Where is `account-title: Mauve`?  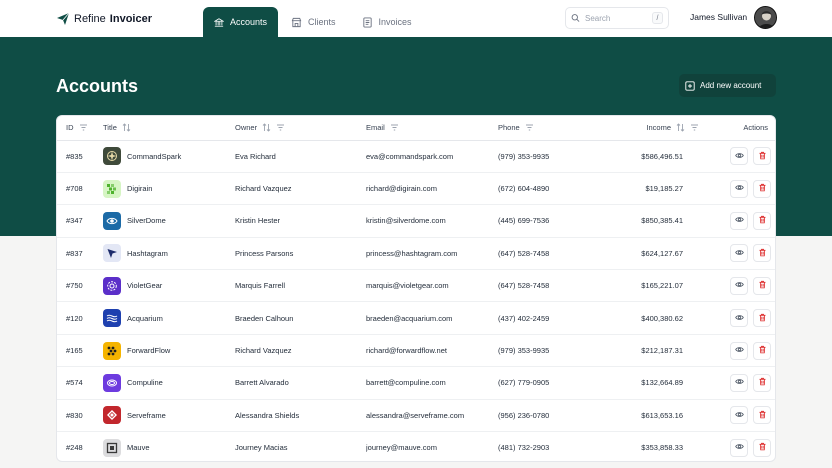
account-title: Mauve is located at coordinates (138, 447).